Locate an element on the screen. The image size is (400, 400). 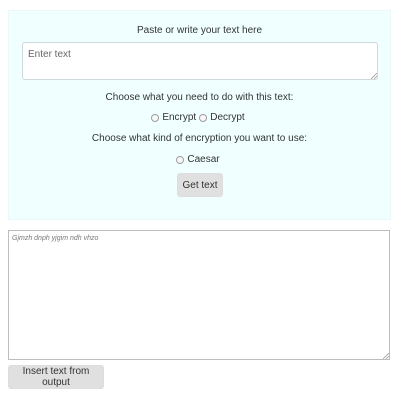
decrypt-label: Decrypt is located at coordinates (227, 118).